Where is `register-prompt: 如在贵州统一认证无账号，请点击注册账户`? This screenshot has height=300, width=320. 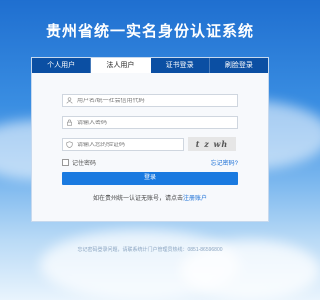
register-prompt: 如在贵州统一认证无账号，请点击注册账户 is located at coordinates (150, 197).